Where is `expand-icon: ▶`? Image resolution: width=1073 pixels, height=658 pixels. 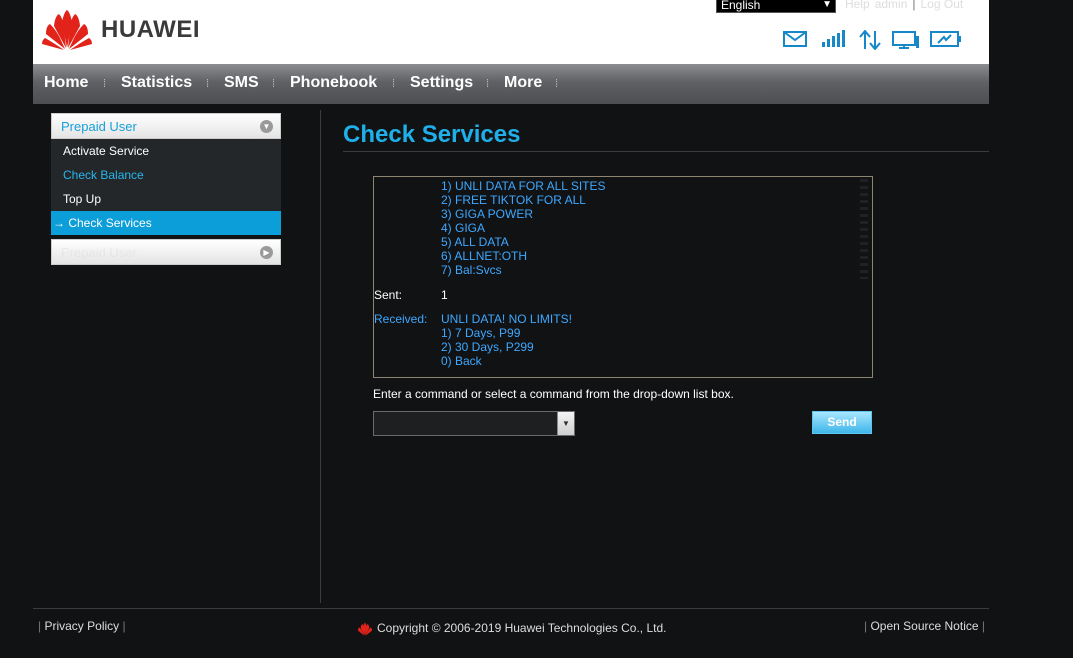
expand-icon: ▶ is located at coordinates (266, 252).